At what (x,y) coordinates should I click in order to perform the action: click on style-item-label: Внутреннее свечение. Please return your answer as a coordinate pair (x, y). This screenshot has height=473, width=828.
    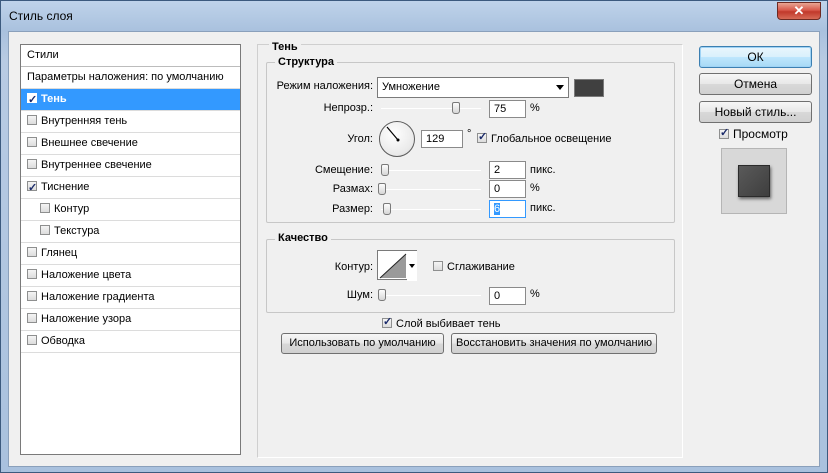
    Looking at the image, I should click on (96, 165).